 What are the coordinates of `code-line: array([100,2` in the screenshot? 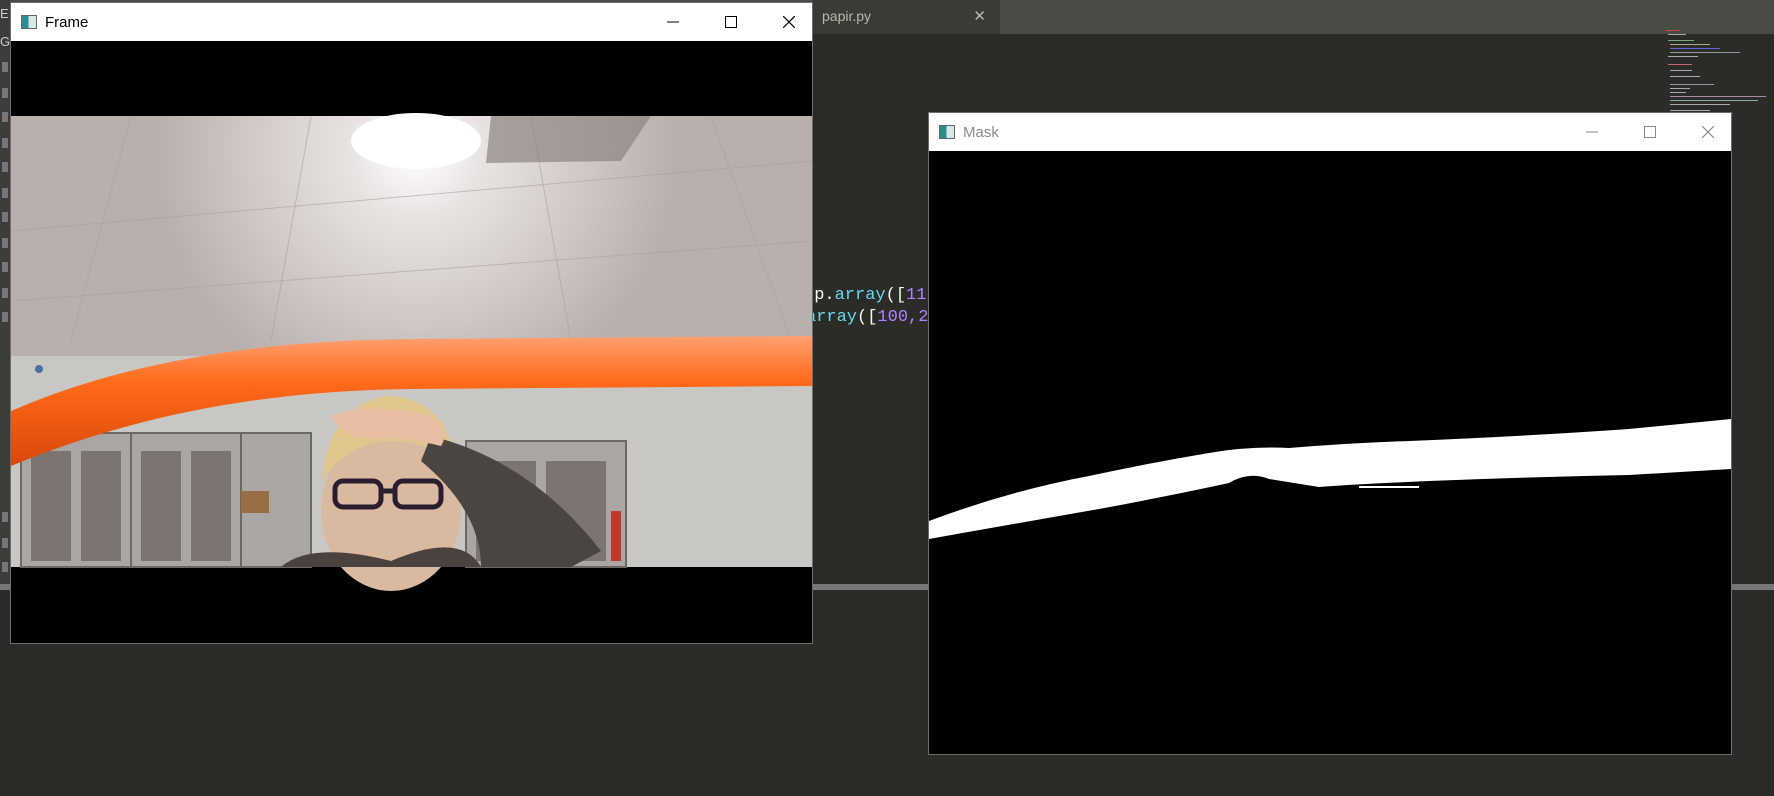 It's located at (867, 317).